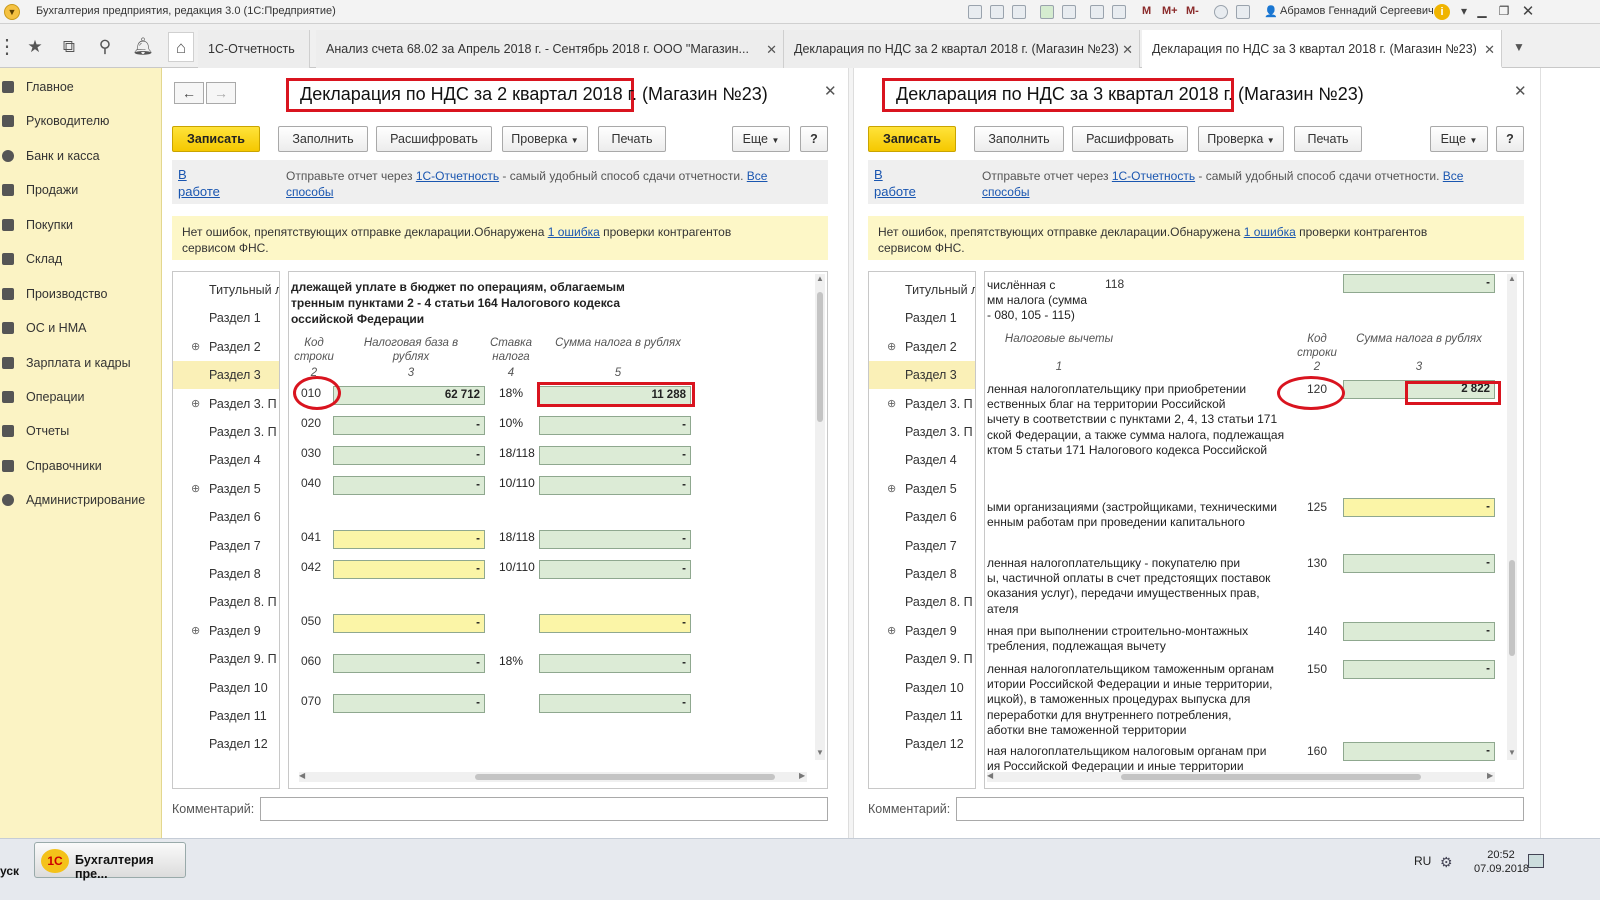 The height and width of the screenshot is (900, 1600). I want to click on restore-button: ❐, so click(1504, 11).